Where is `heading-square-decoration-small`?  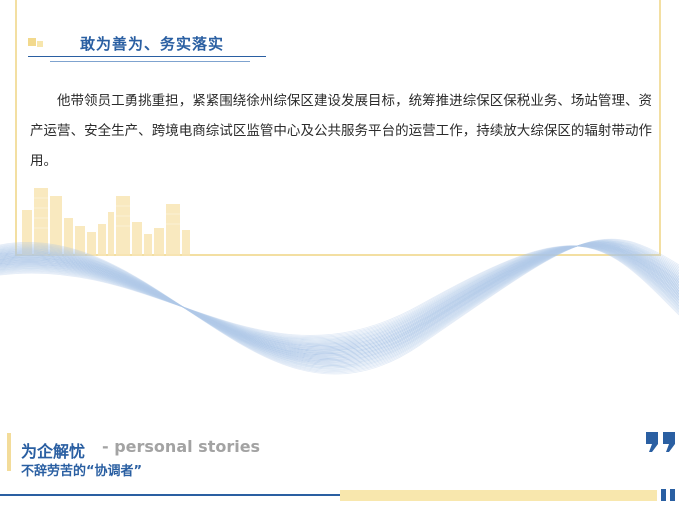 heading-square-decoration-small is located at coordinates (40, 44).